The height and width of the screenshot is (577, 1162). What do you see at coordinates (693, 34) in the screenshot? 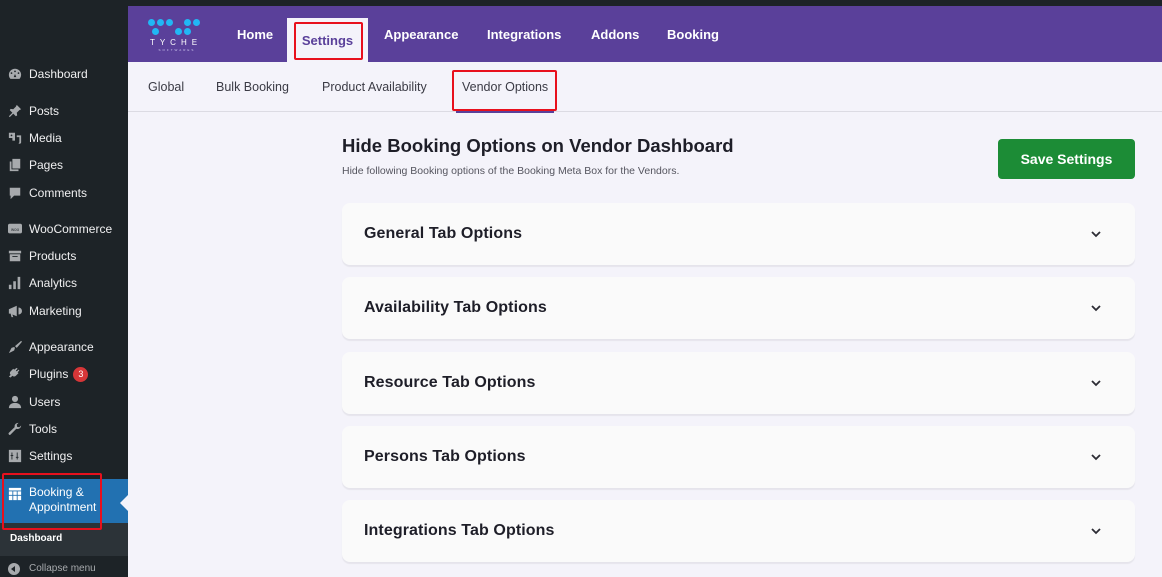
I see `nav-booking: Booking` at bounding box center [693, 34].